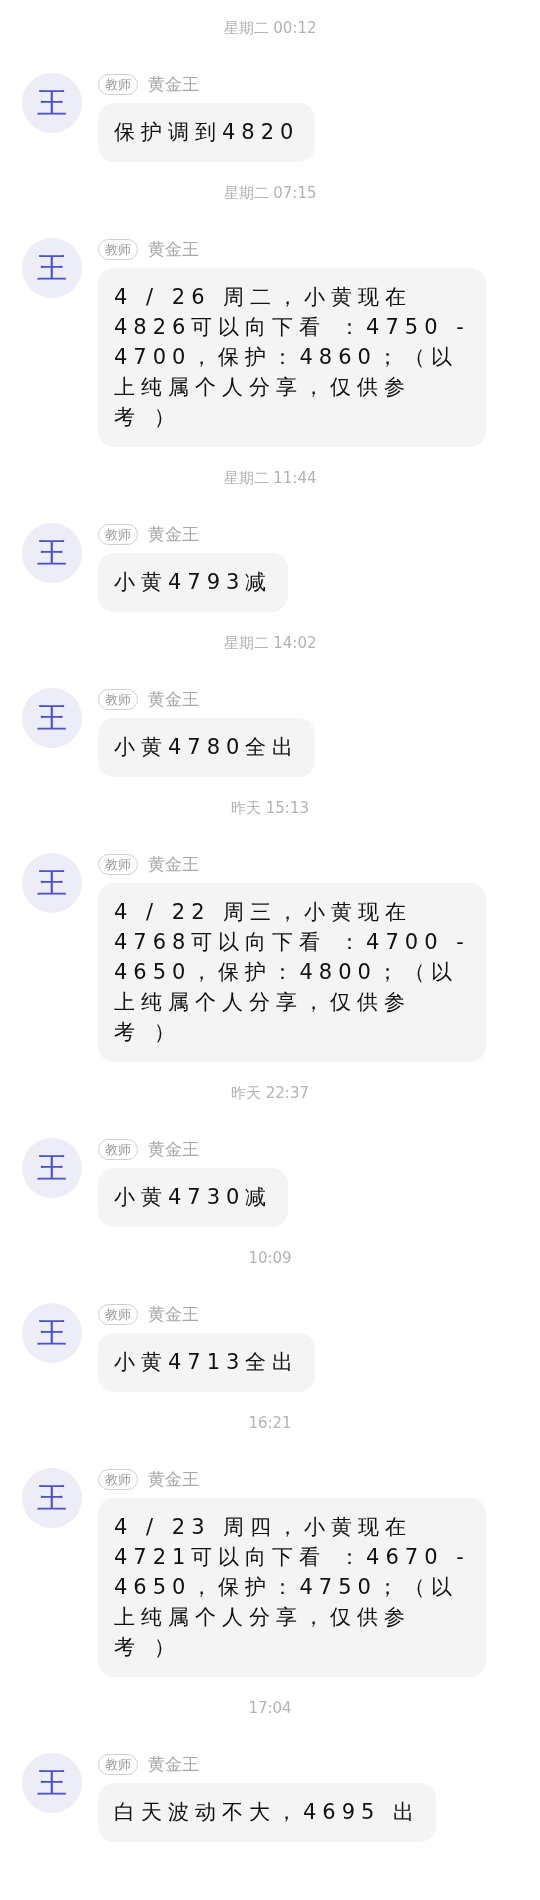  What do you see at coordinates (270, 193) in the screenshot?
I see `message-time: 星期二 07:15` at bounding box center [270, 193].